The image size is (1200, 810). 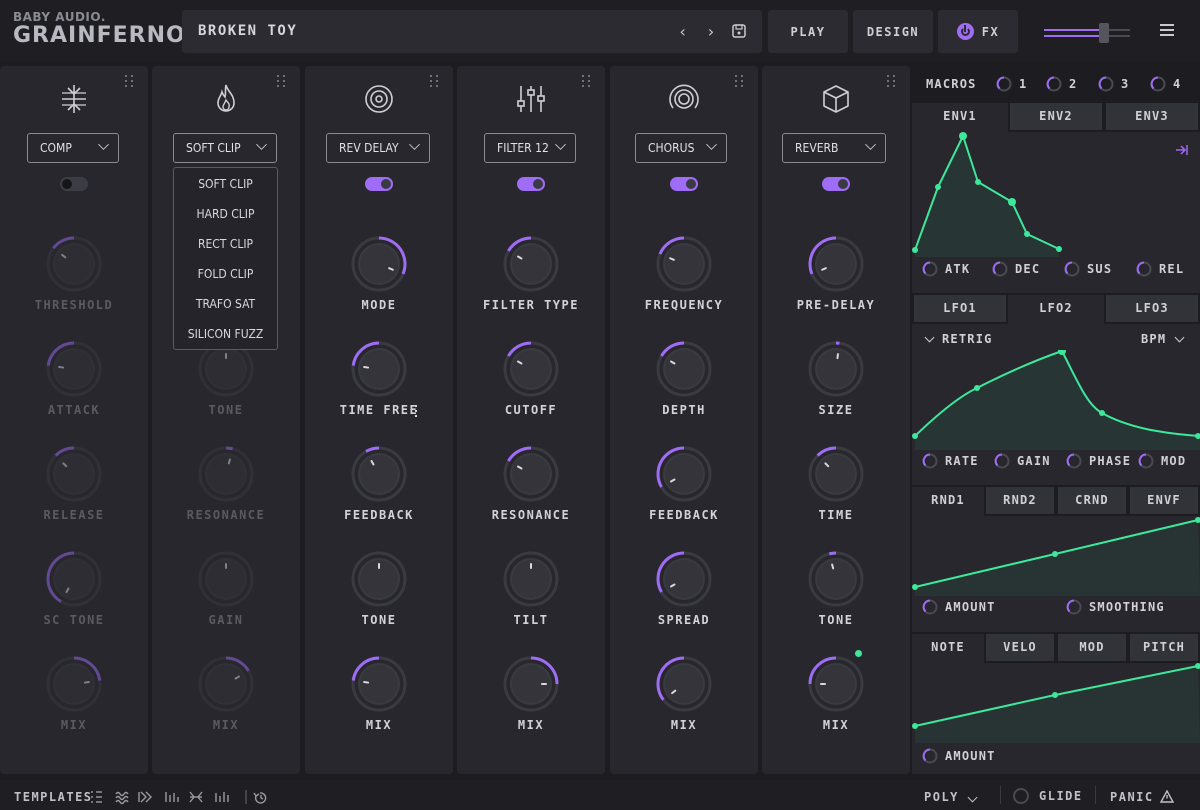 I want to click on random-graph, so click(x=1056, y=556).